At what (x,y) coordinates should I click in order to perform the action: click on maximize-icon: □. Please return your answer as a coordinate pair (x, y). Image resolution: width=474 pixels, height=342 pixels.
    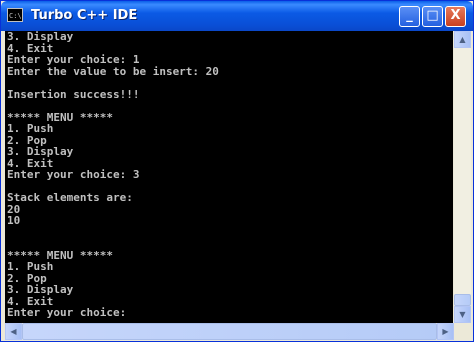
    Looking at the image, I should click on (432, 15).